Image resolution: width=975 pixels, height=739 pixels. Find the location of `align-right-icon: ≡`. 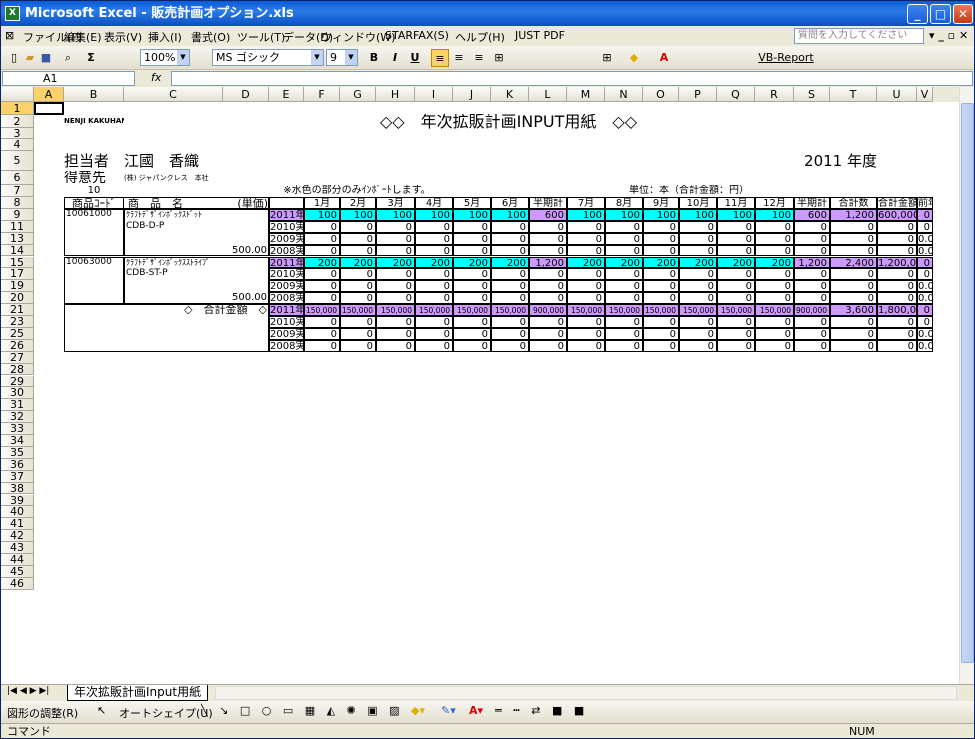

align-right-icon: ≡ is located at coordinates (479, 58).